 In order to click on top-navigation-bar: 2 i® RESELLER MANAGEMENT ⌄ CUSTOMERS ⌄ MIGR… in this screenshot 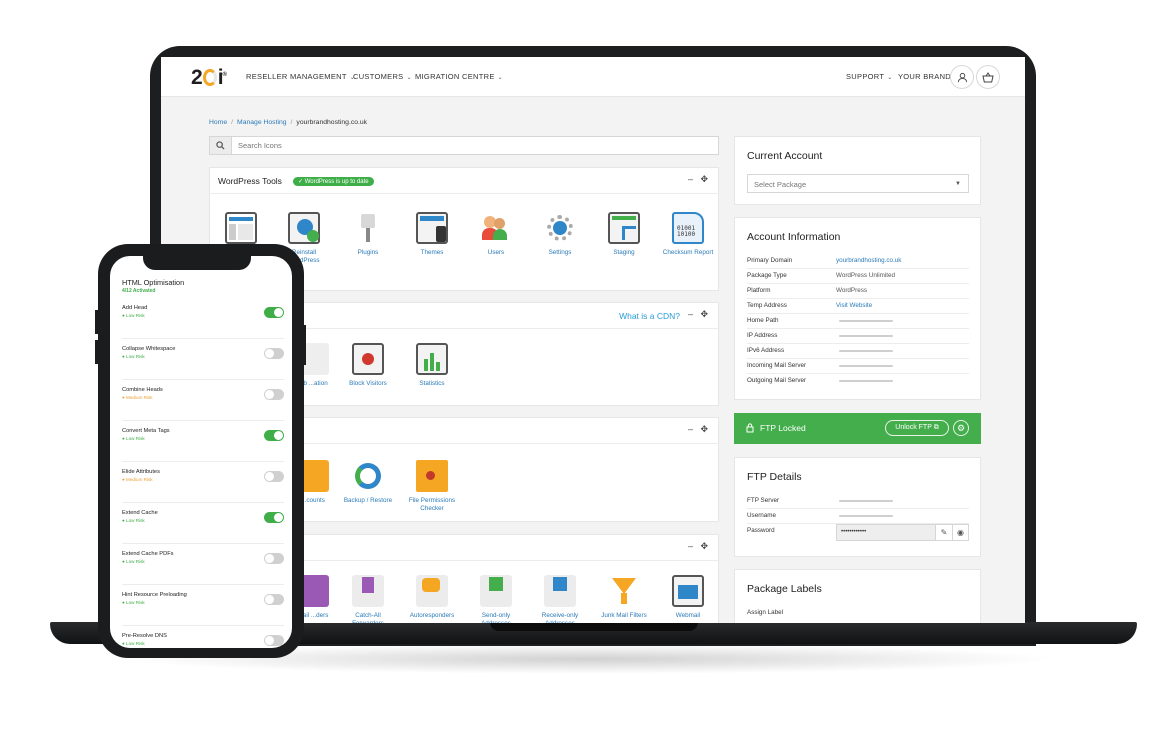, I will do `click(593, 77)`.